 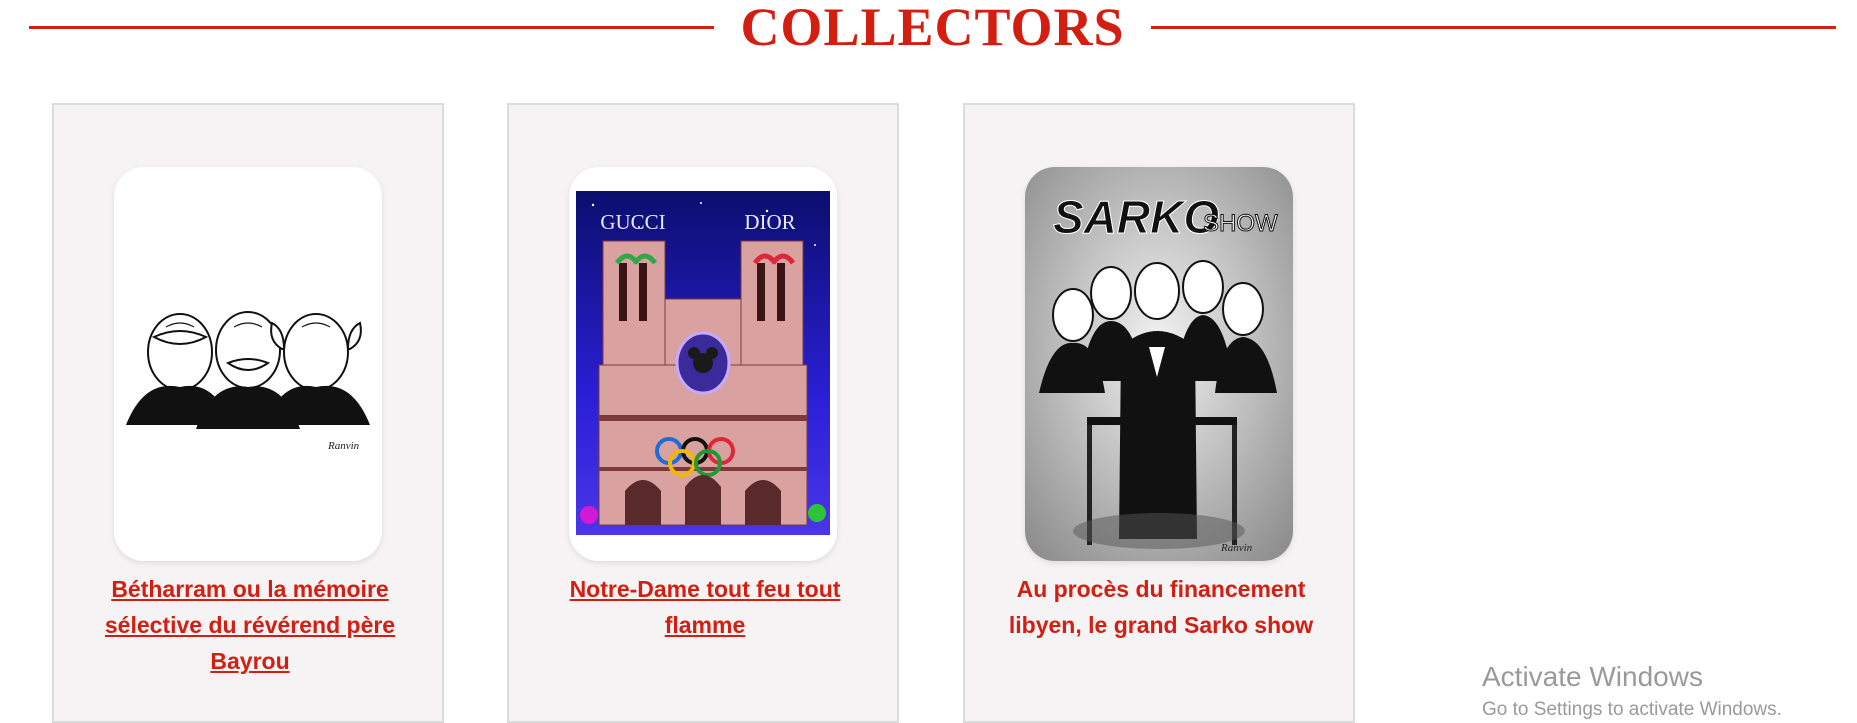 What do you see at coordinates (1136, 217) in the screenshot?
I see `svg-text: SARKO` at bounding box center [1136, 217].